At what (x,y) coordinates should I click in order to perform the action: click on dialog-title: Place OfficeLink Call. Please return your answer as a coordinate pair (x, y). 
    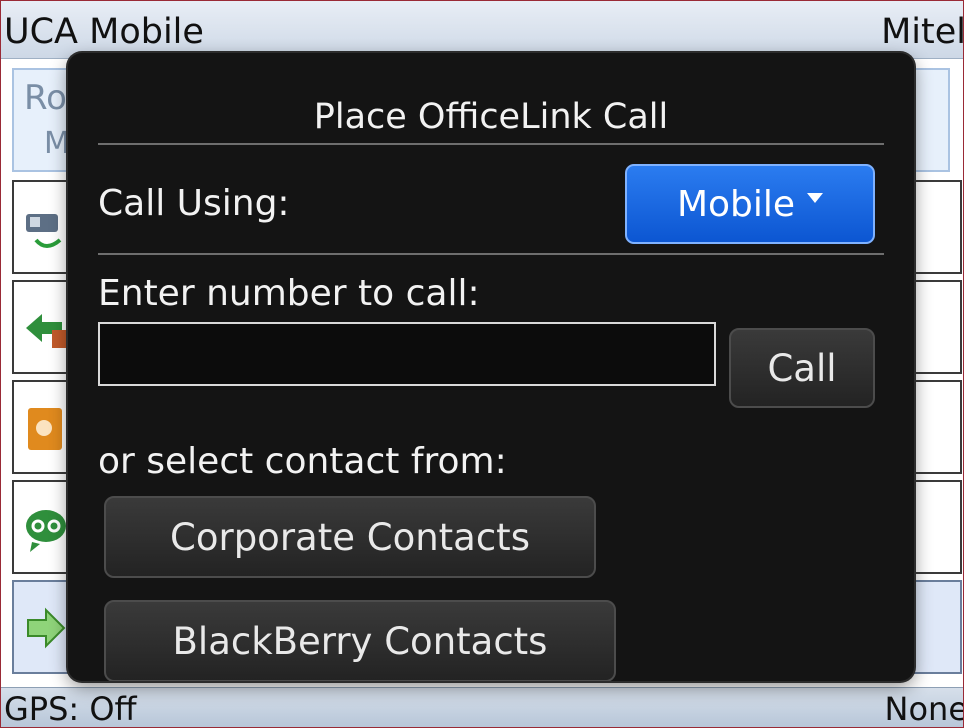
    Looking at the image, I should click on (491, 117).